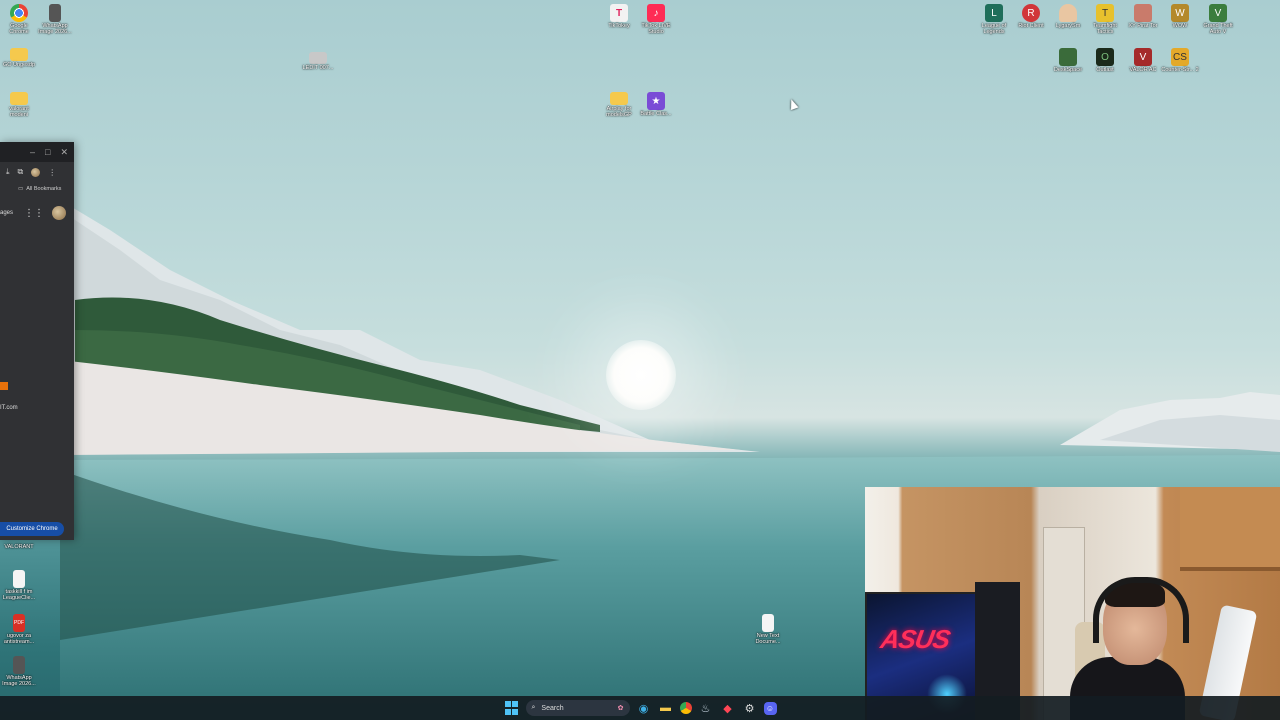 This screenshot has width=1280, height=720. I want to click on sun, so click(641, 375).